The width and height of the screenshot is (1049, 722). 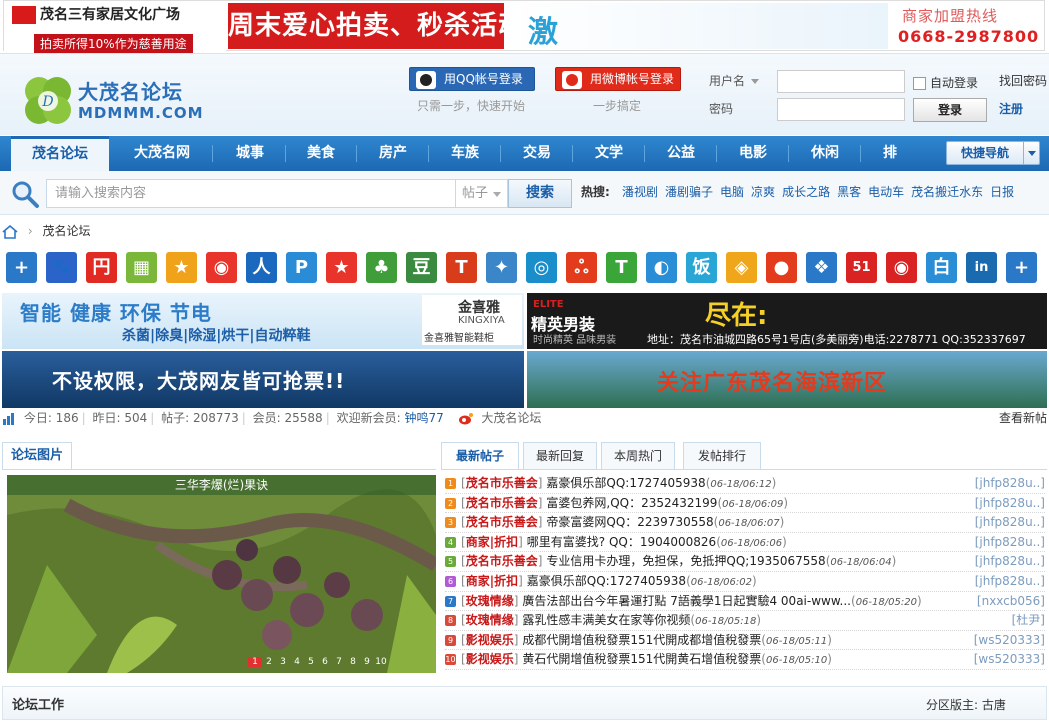 What do you see at coordinates (421, 267) in the screenshot?
I see `douban-icon: 豆` at bounding box center [421, 267].